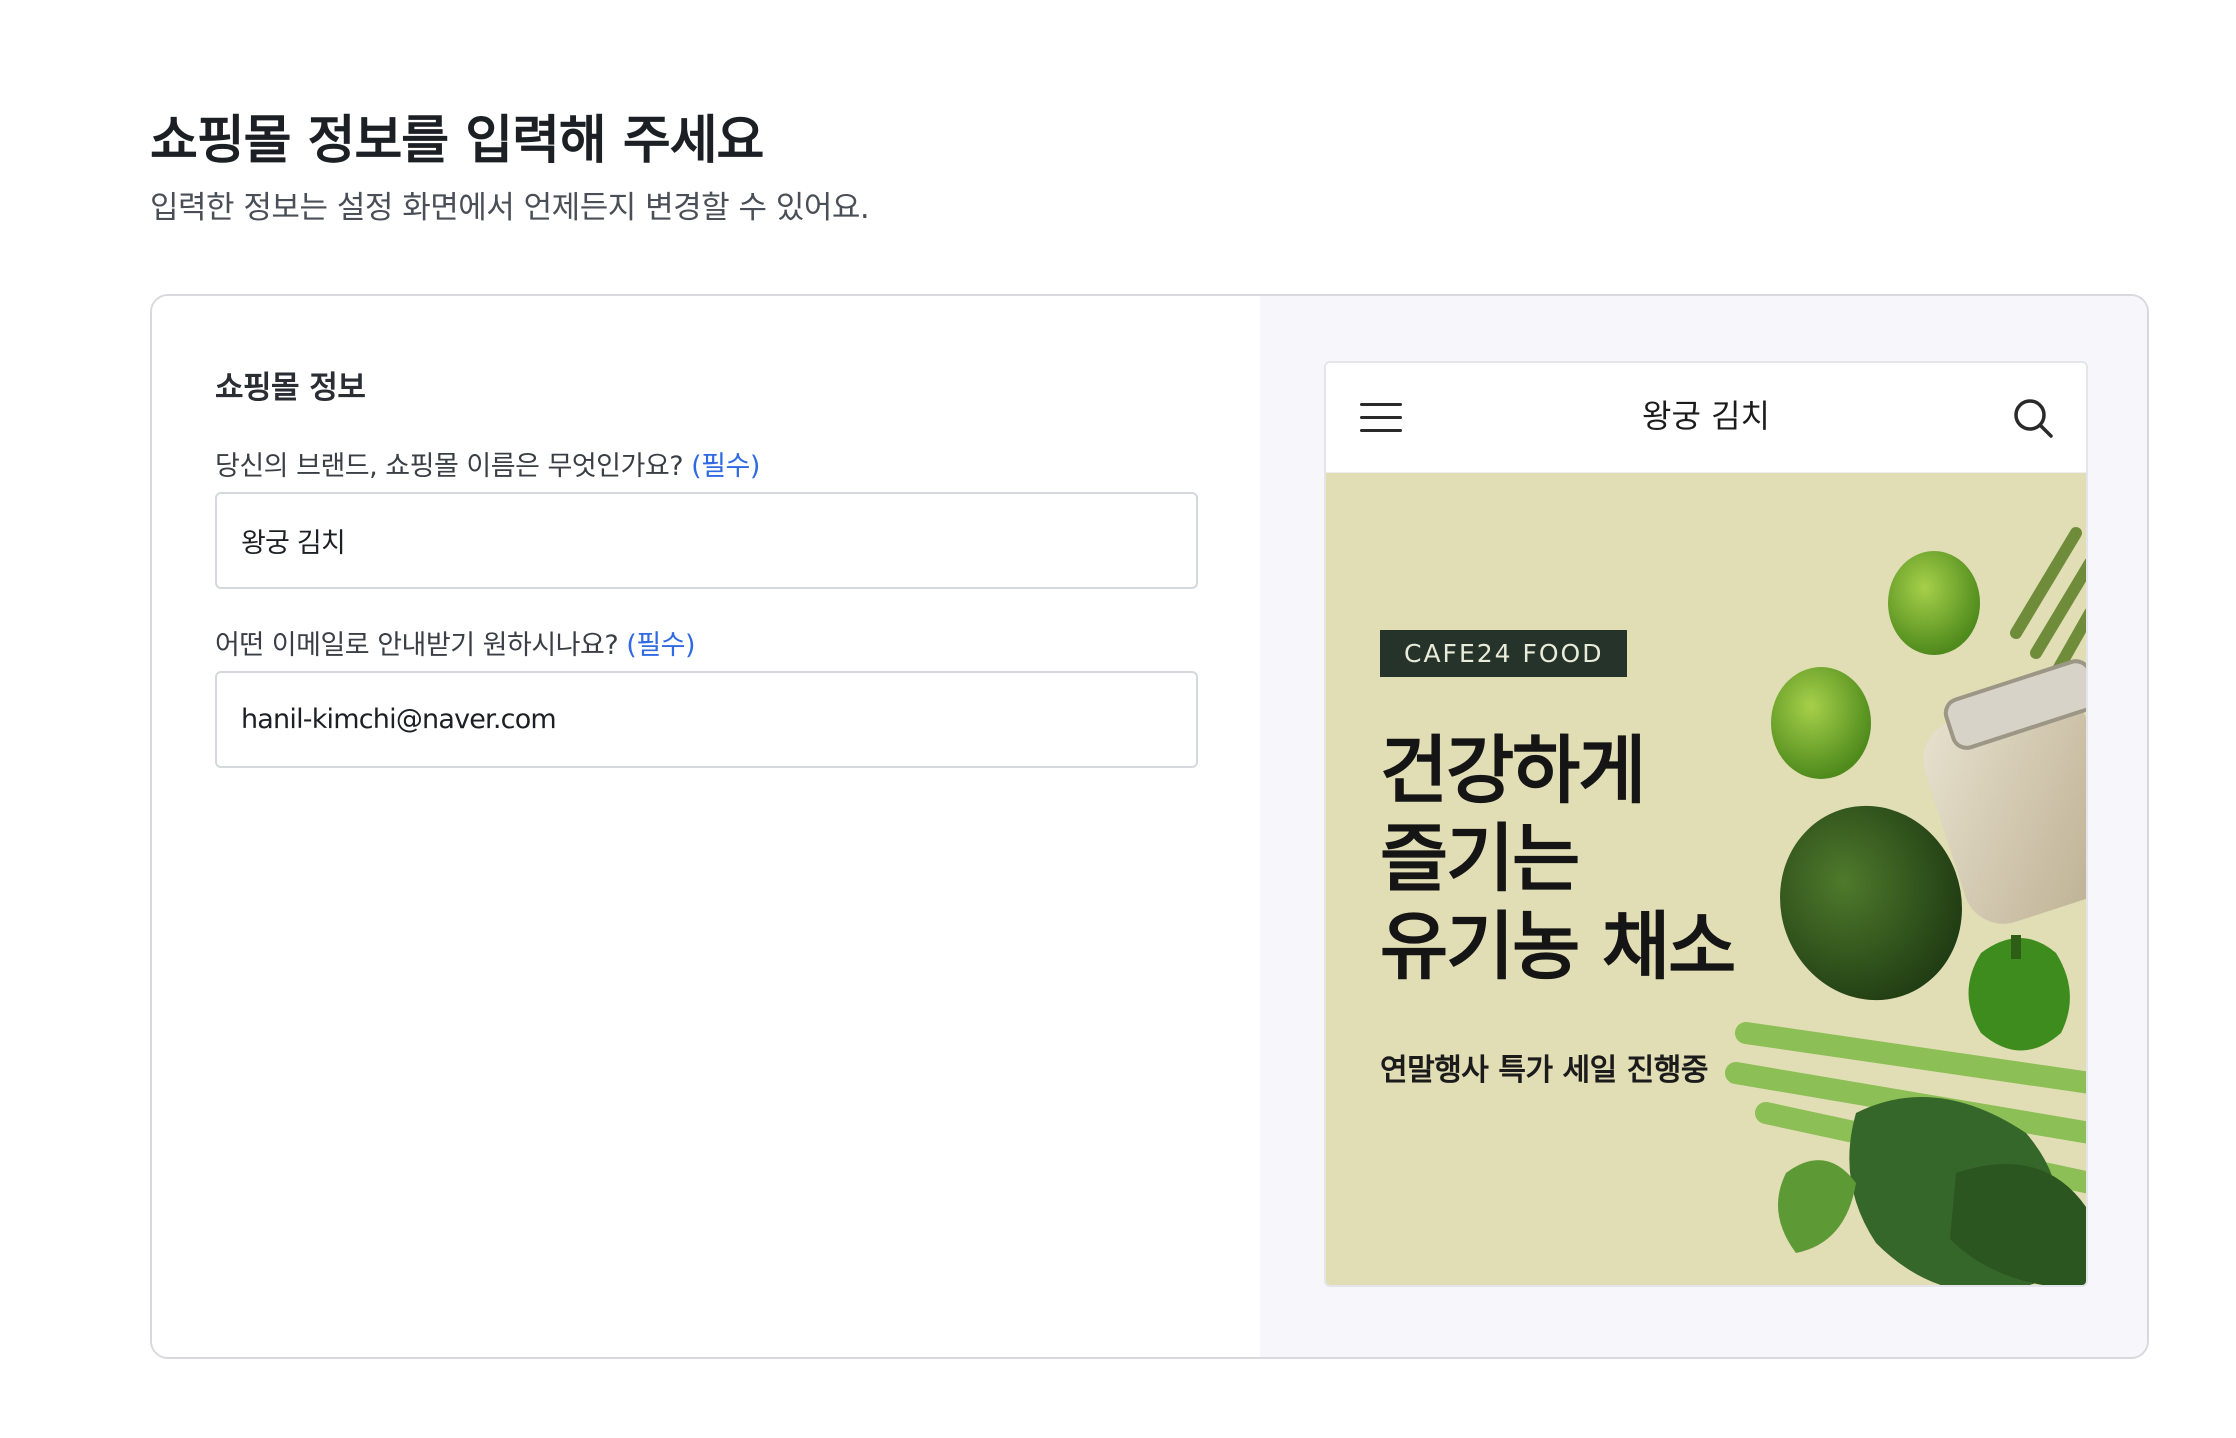  I want to click on preview-shop-name: 왕궁 김치, so click(1706, 416).